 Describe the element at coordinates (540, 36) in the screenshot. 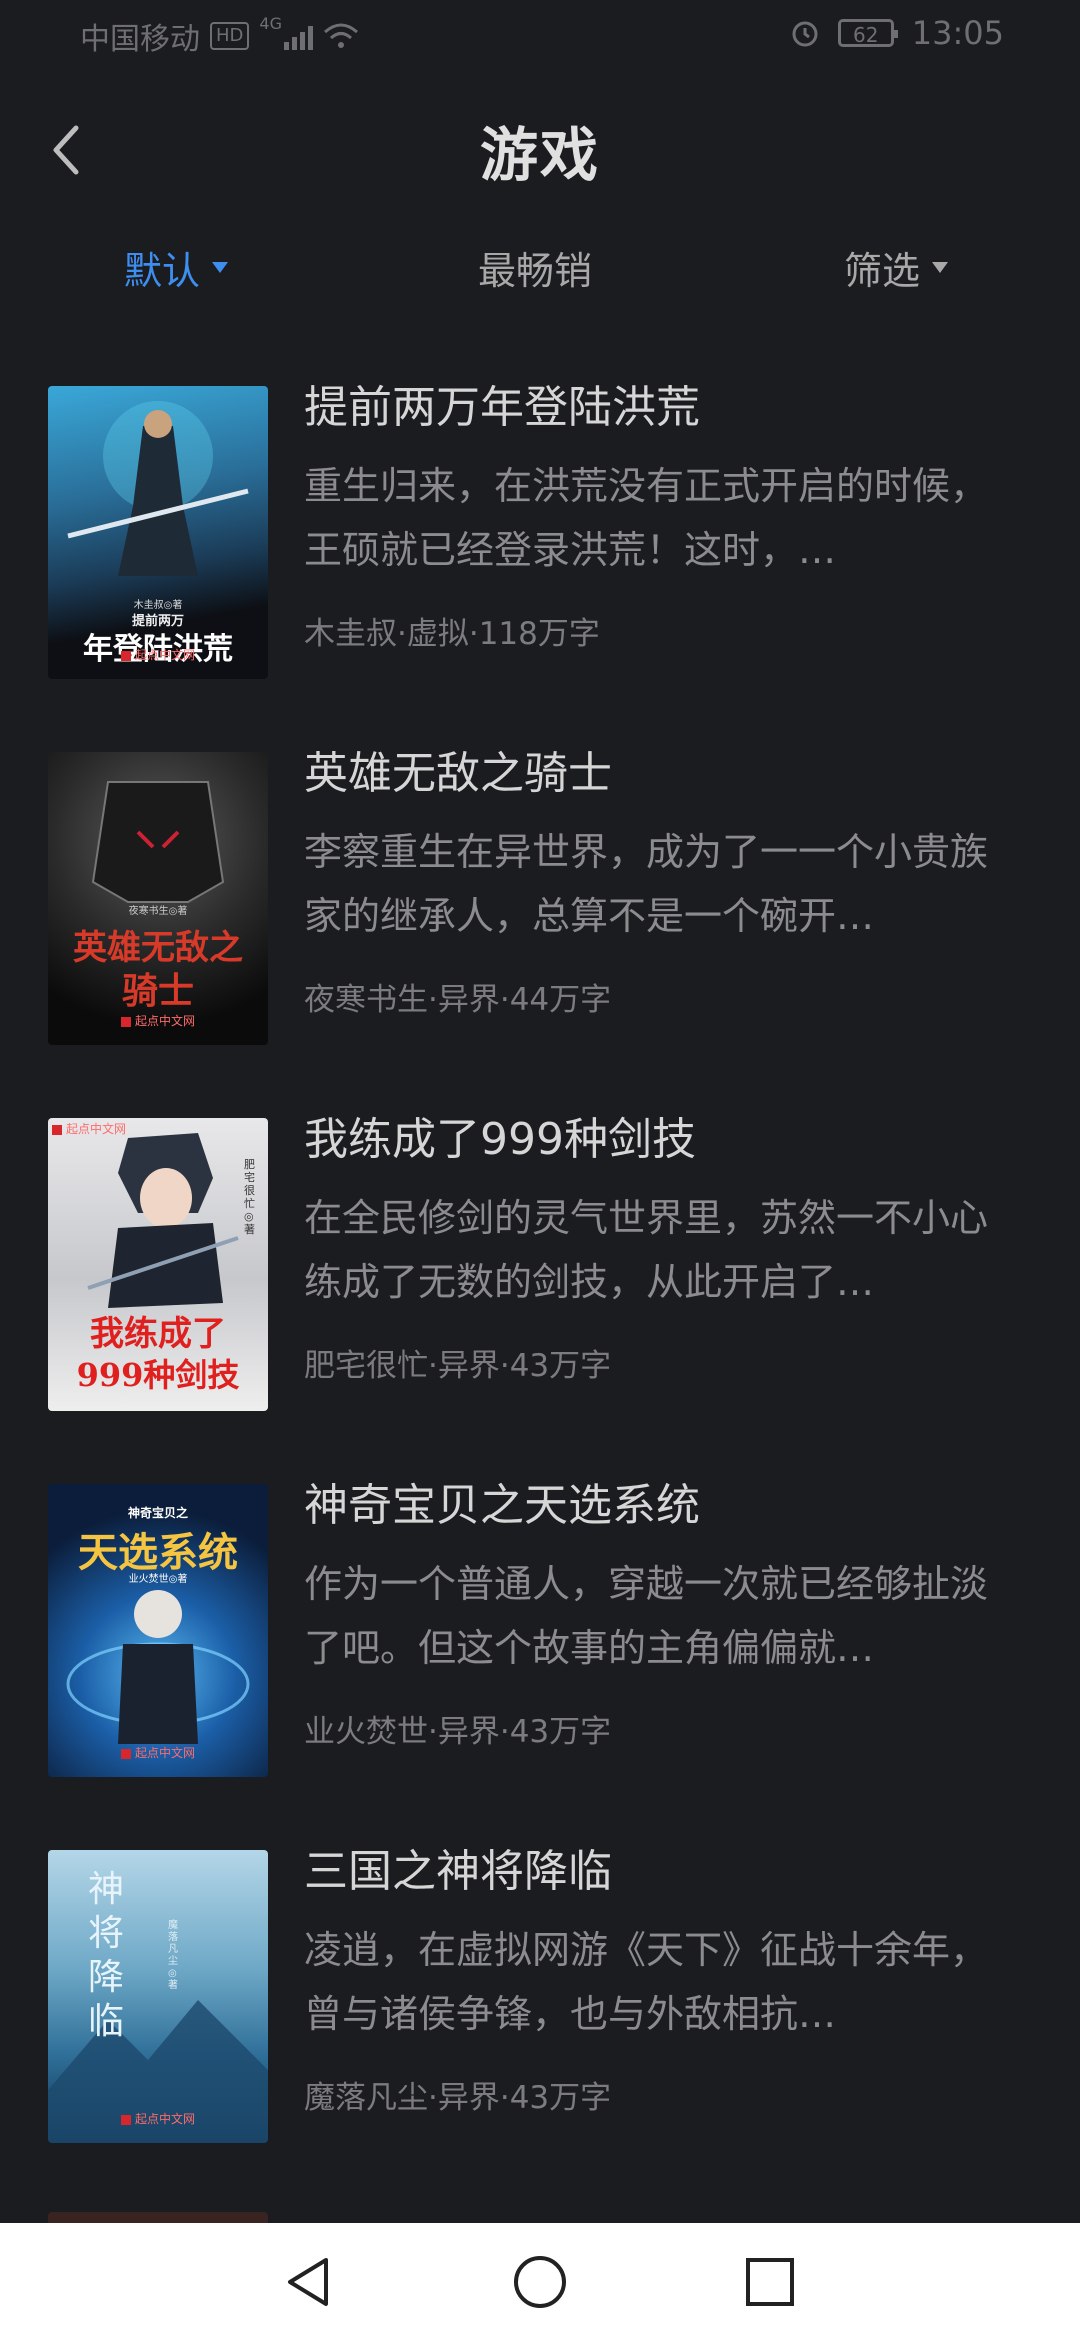

I see `status-bar: 中国移动 HD 4G 62 13:05` at that location.